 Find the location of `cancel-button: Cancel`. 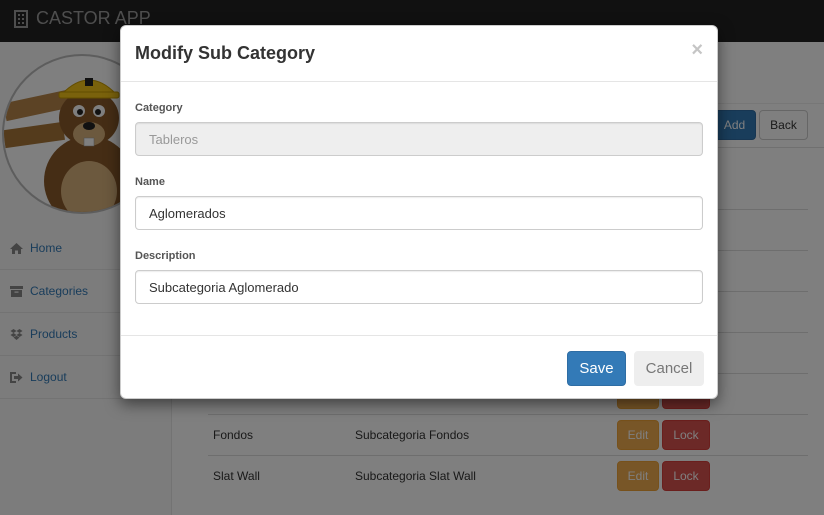

cancel-button: Cancel is located at coordinates (669, 368).